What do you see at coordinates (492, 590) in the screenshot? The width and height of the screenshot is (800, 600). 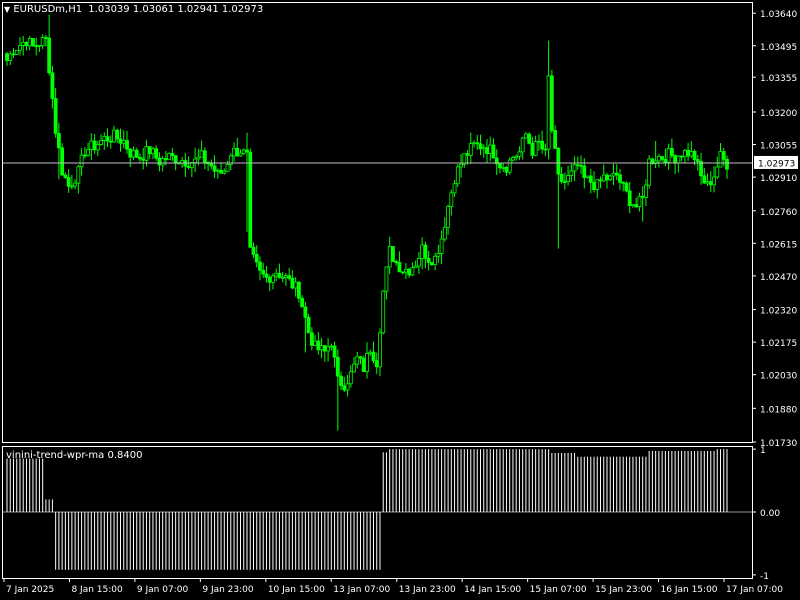 I see `time-tick-label: 14 Jan 15:00` at bounding box center [492, 590].